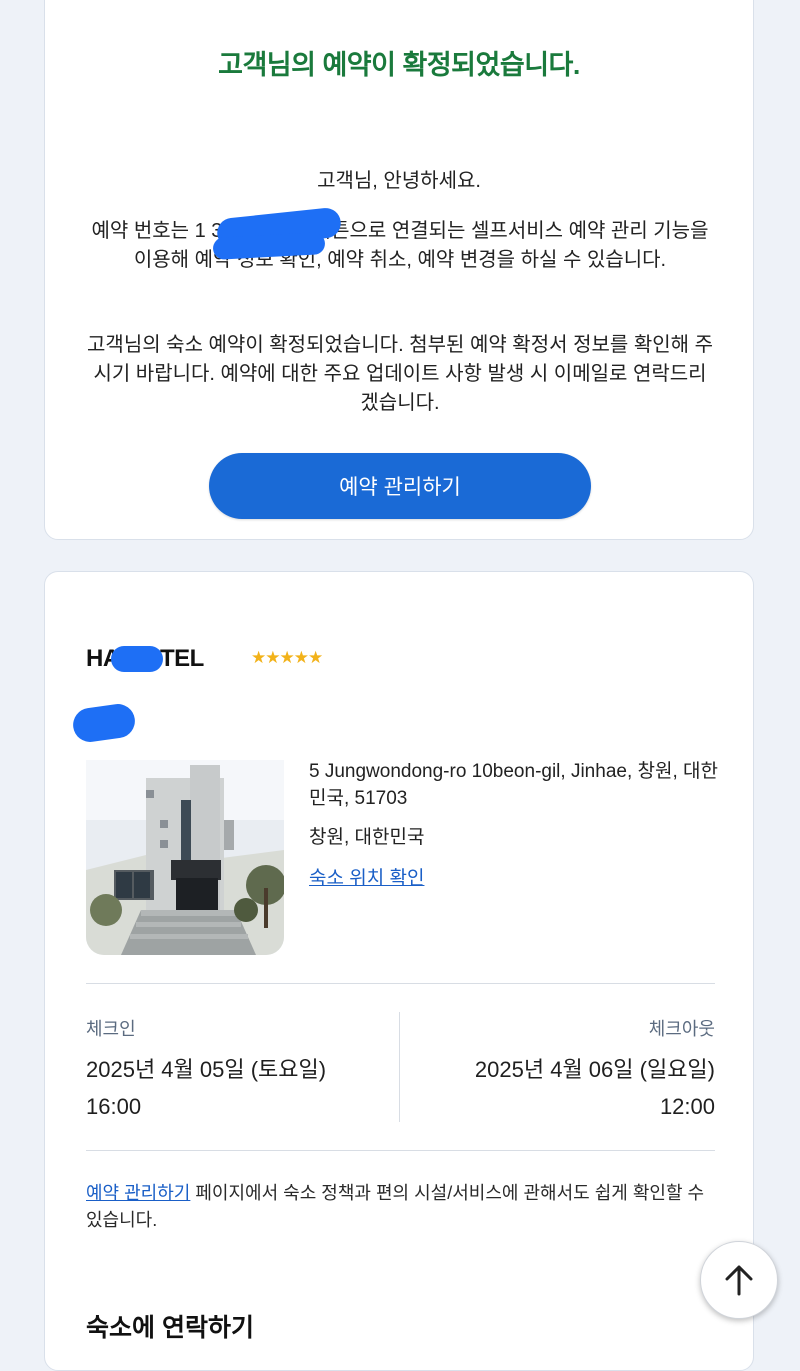 The width and height of the screenshot is (800, 1371). I want to click on arrow-up-icon, so click(739, 1280).